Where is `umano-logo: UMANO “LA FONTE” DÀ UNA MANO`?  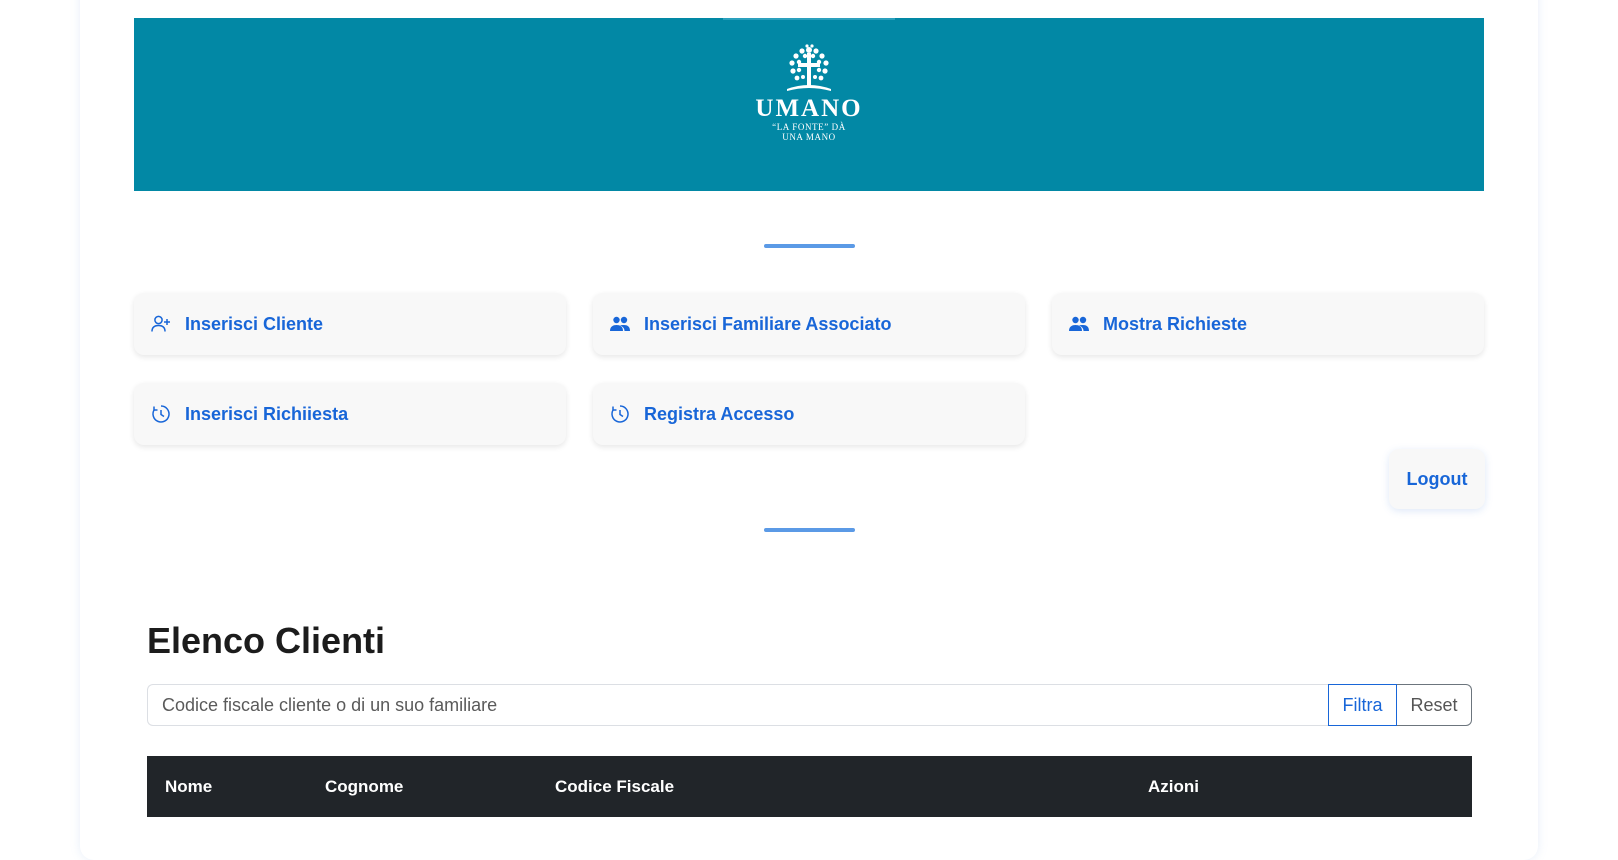 umano-logo: UMANO “LA FONTE” DÀ UNA MANO is located at coordinates (809, 99).